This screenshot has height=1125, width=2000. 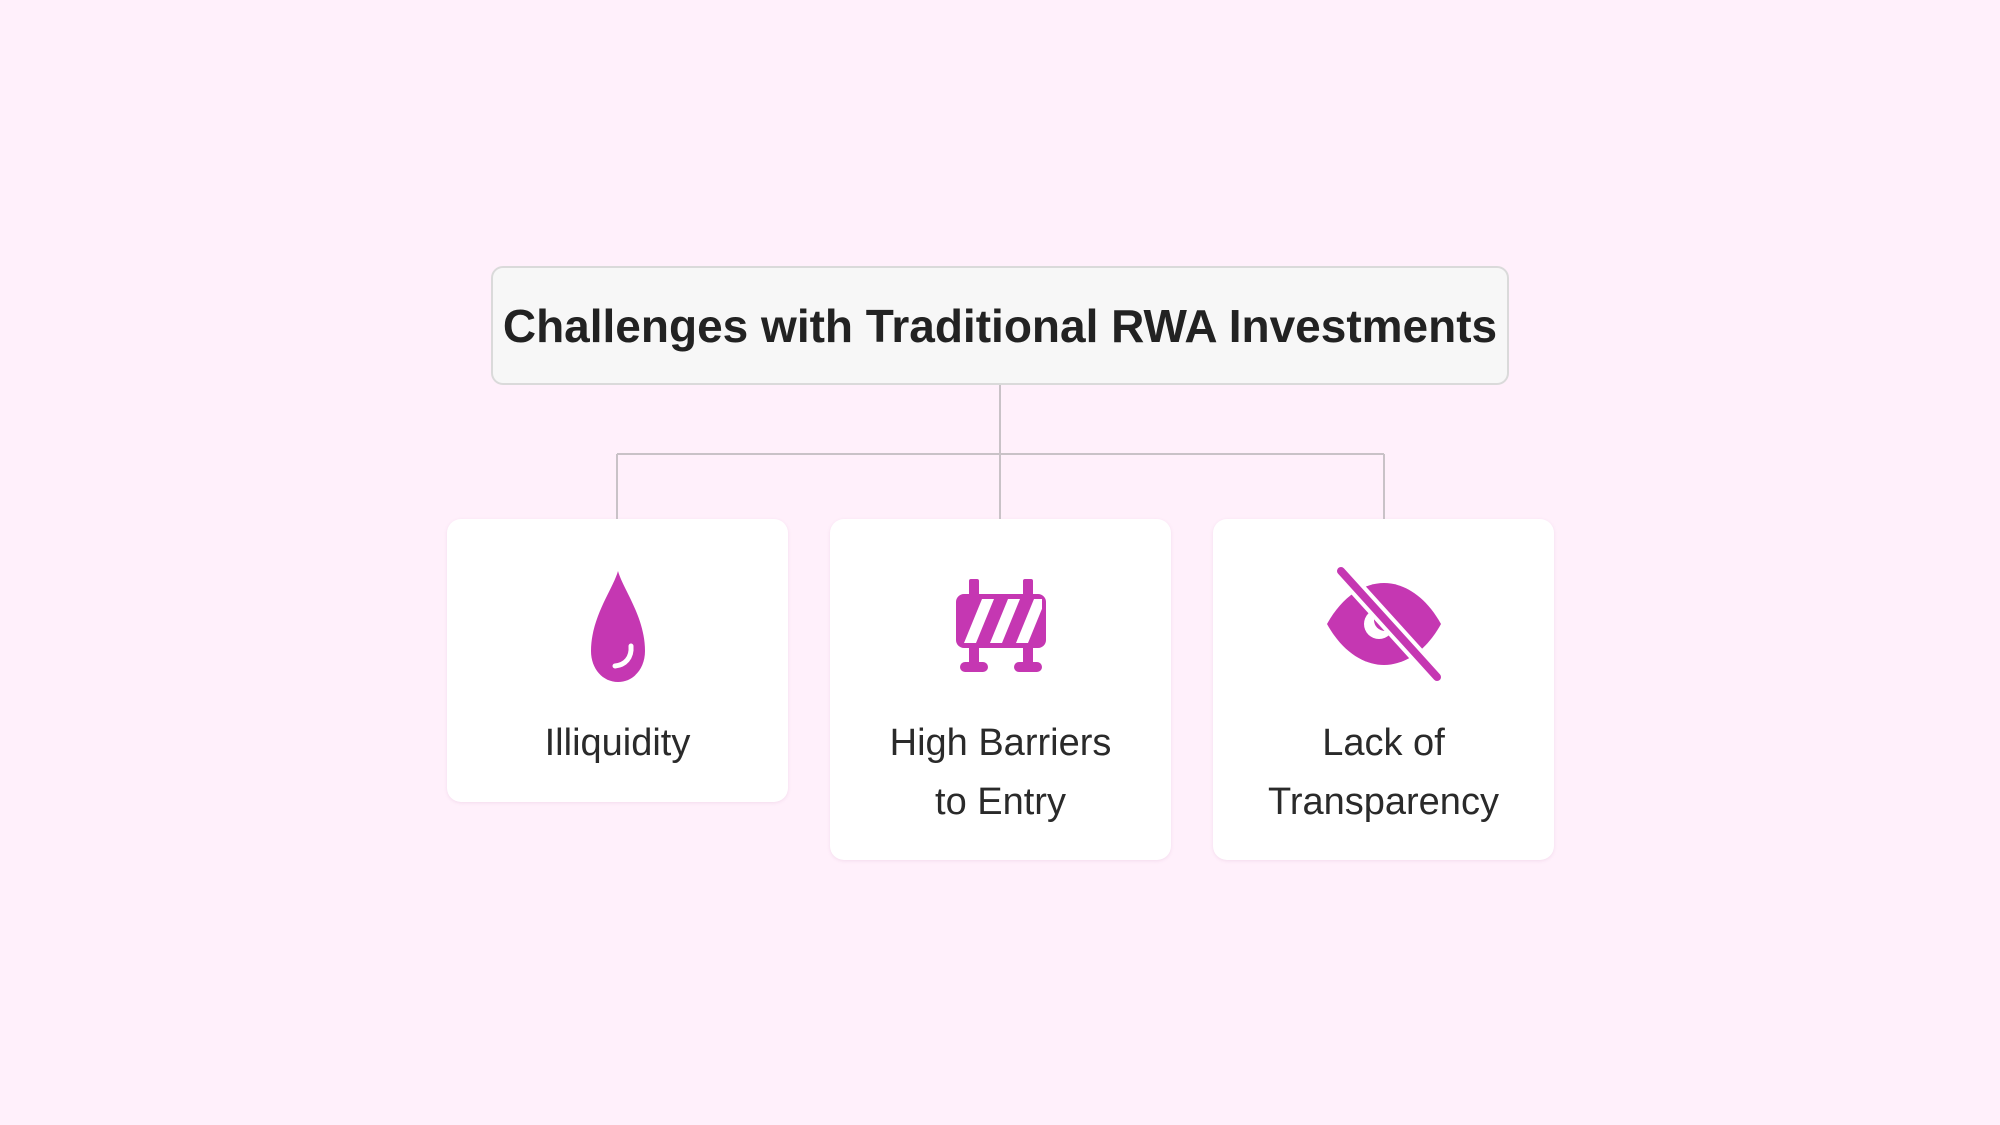 I want to click on card-label: High Barriers to Entry, so click(x=1000, y=773).